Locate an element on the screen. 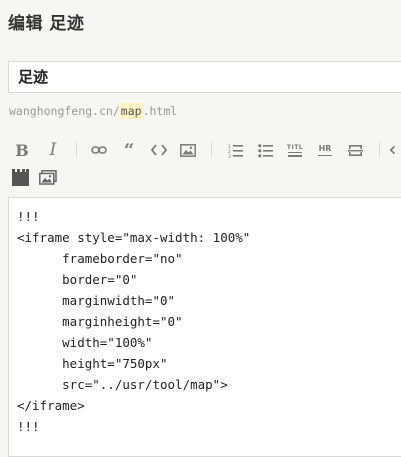 The height and width of the screenshot is (457, 401). quote-button: “ is located at coordinates (129, 150).